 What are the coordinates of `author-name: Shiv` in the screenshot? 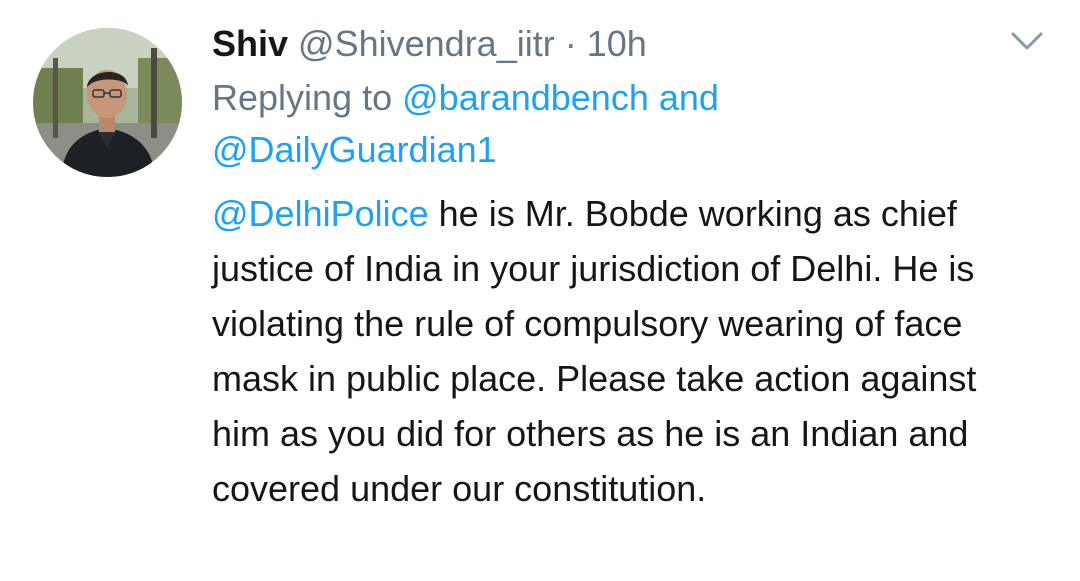 It's located at (250, 43).